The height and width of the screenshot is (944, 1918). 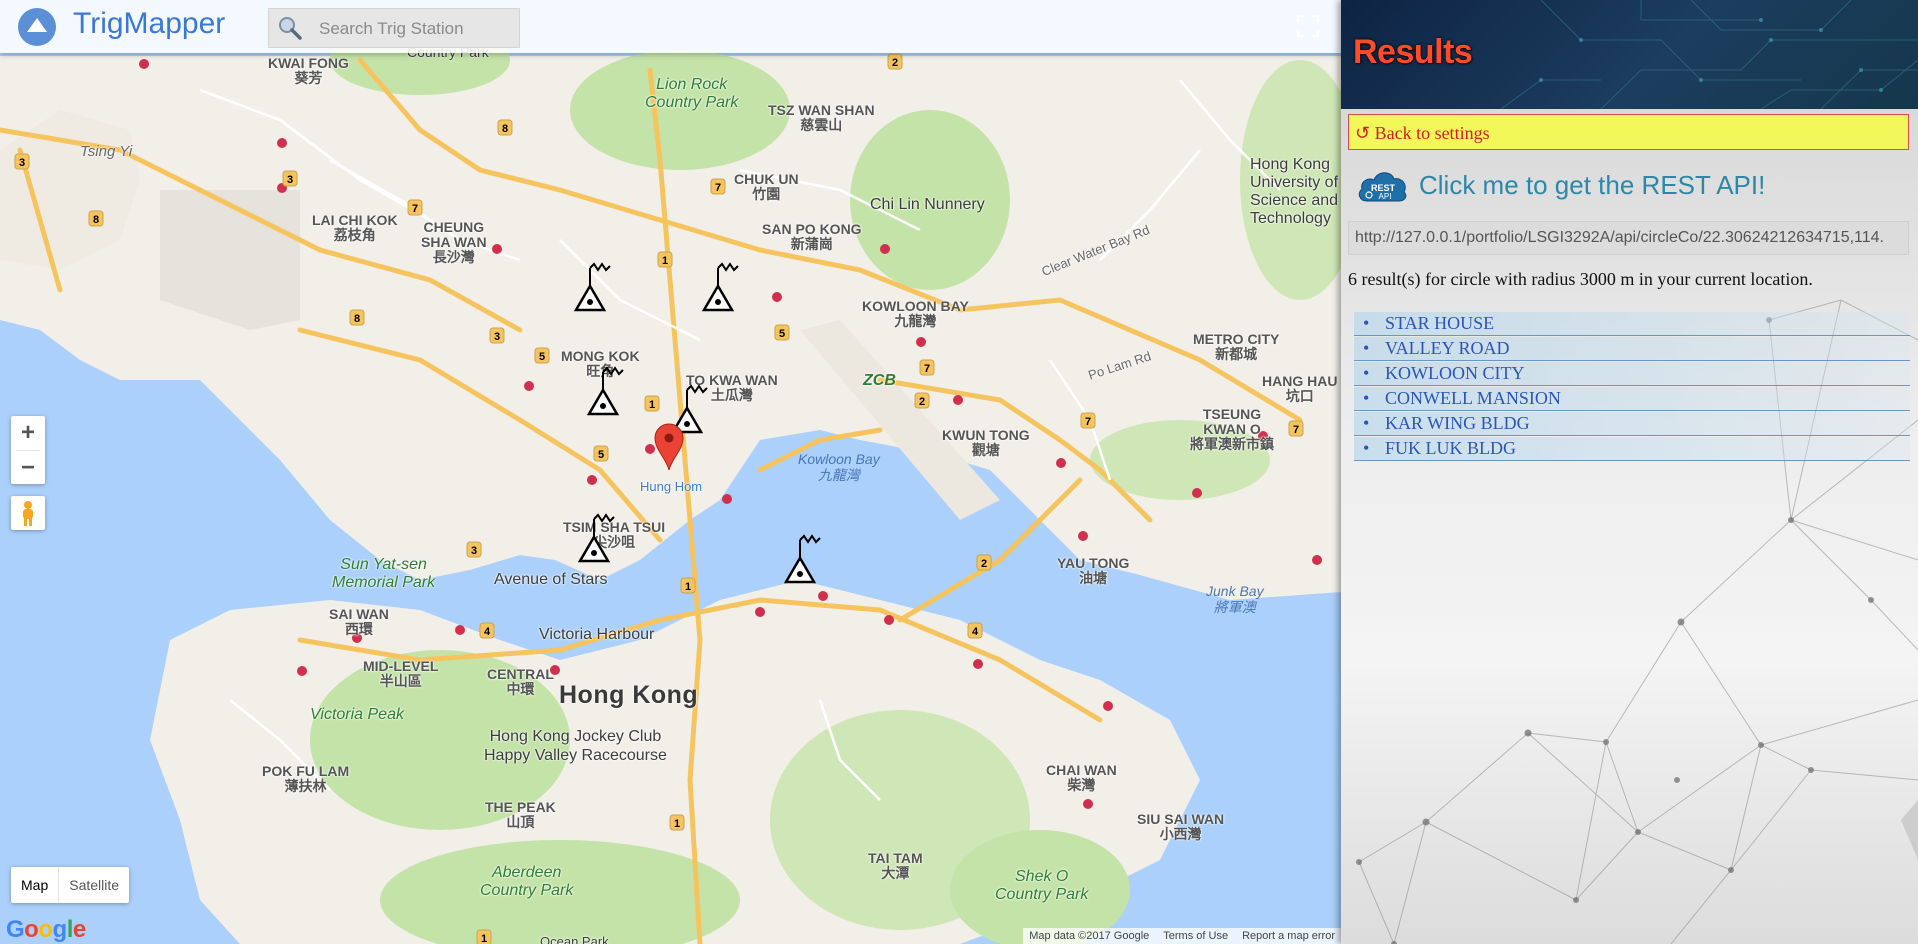 I want to click on map-label-cheung-sha-wan: CHEUNG SHA WAN 長沙灣, so click(x=454, y=242).